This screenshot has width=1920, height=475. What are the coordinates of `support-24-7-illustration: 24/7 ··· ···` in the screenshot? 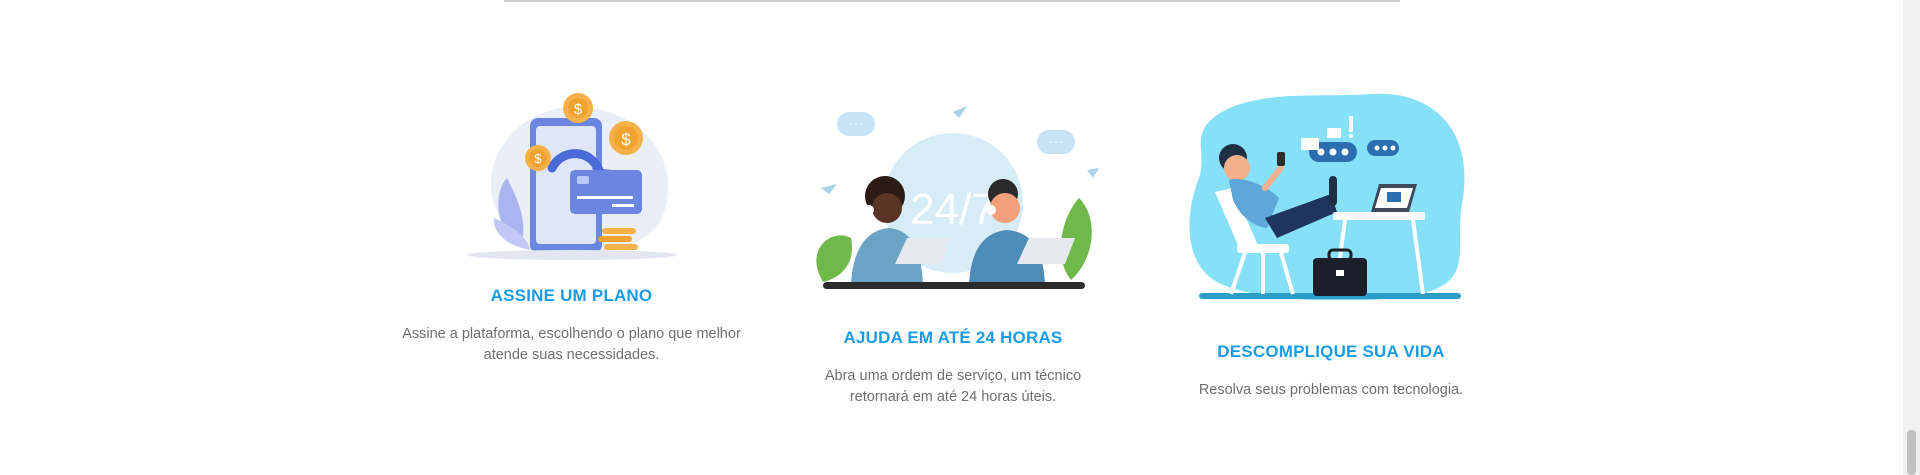 It's located at (957, 197).